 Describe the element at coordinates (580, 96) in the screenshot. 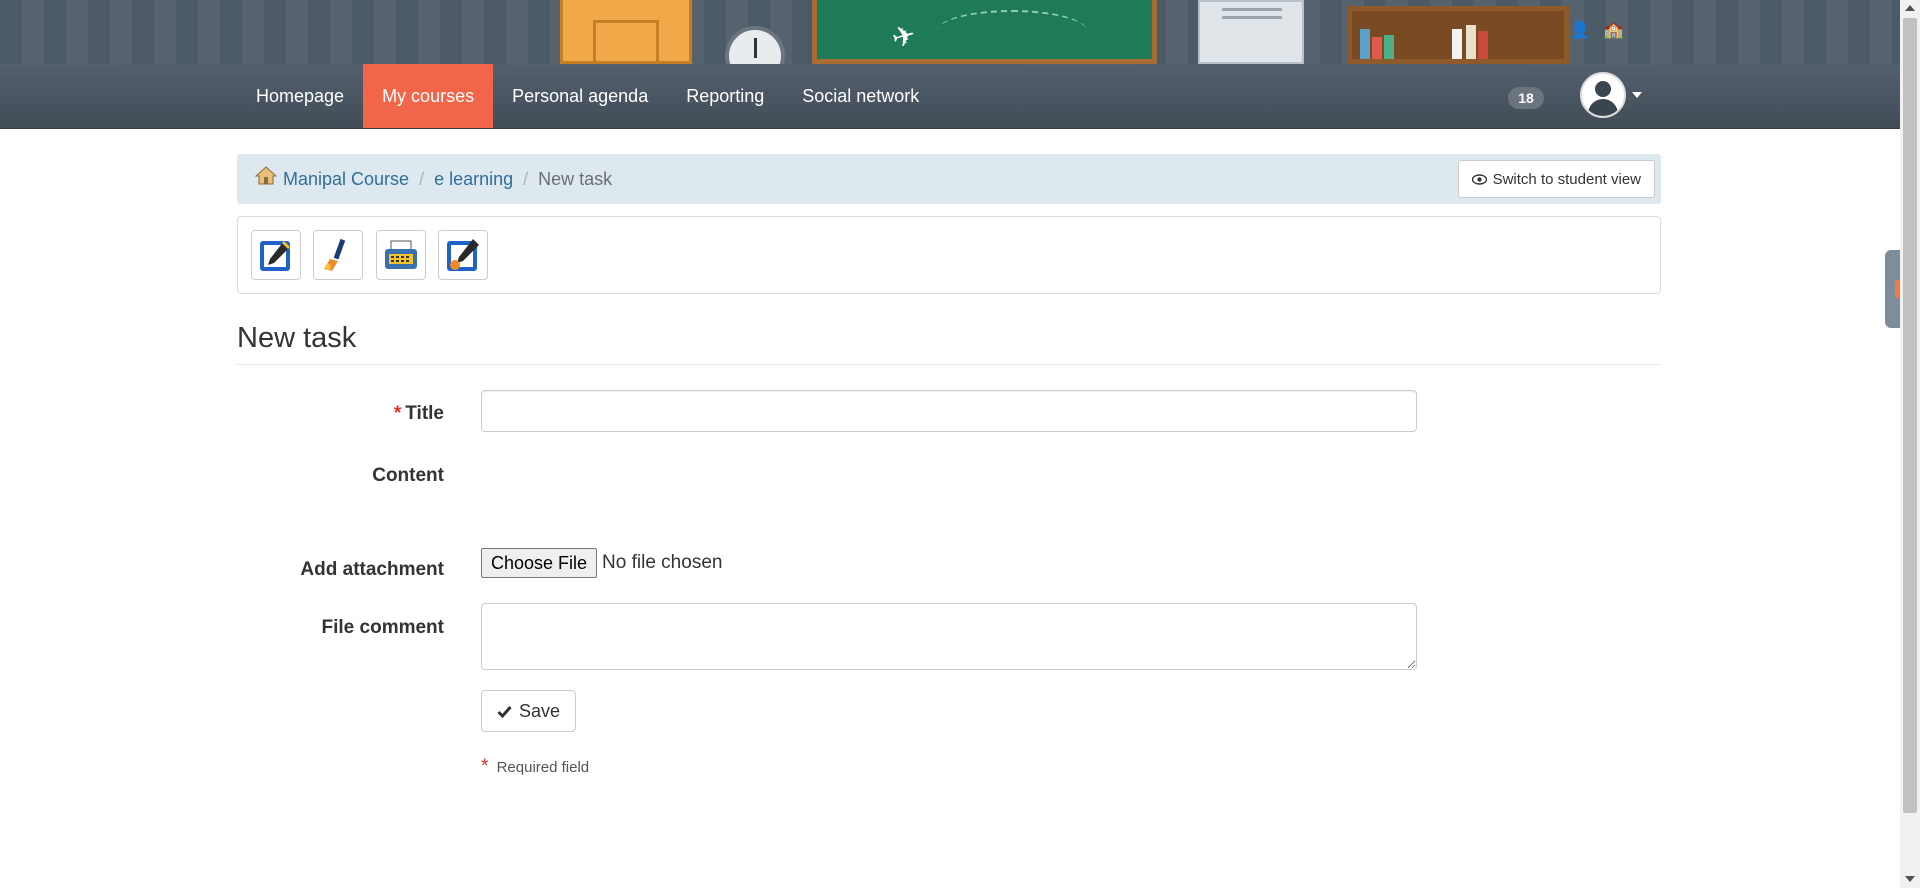

I see `nav-personal-agenda: Personal agenda` at that location.